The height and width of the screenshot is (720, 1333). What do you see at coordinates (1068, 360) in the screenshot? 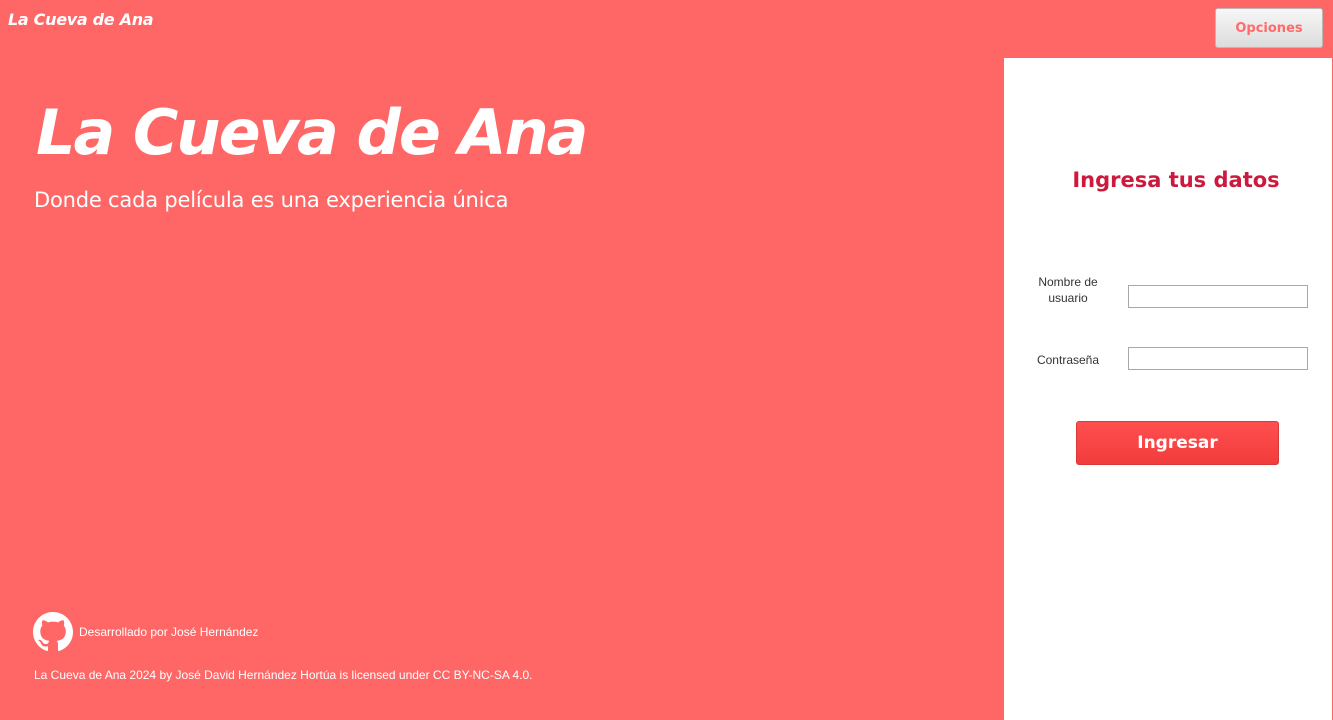
I see `password-label: Contraseña` at bounding box center [1068, 360].